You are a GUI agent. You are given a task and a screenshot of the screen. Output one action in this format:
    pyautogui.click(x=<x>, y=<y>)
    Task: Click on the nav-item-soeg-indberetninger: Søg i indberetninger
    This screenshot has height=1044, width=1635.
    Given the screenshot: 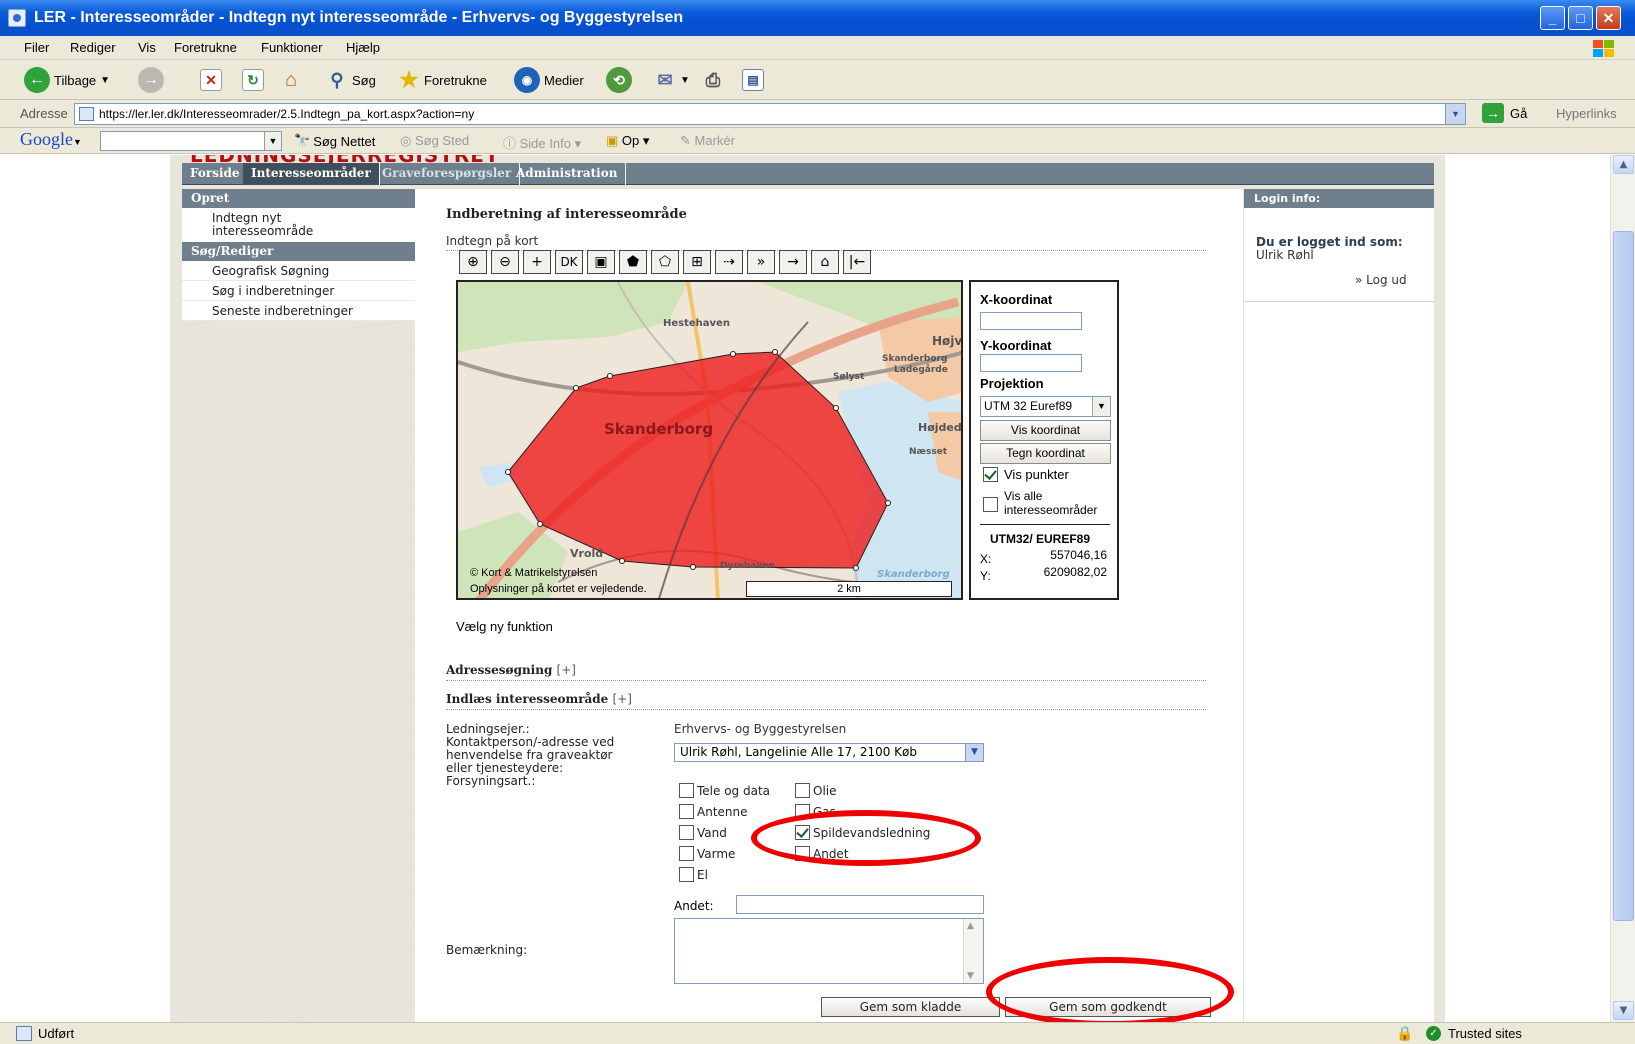 What is the action you would take?
    pyautogui.click(x=298, y=291)
    